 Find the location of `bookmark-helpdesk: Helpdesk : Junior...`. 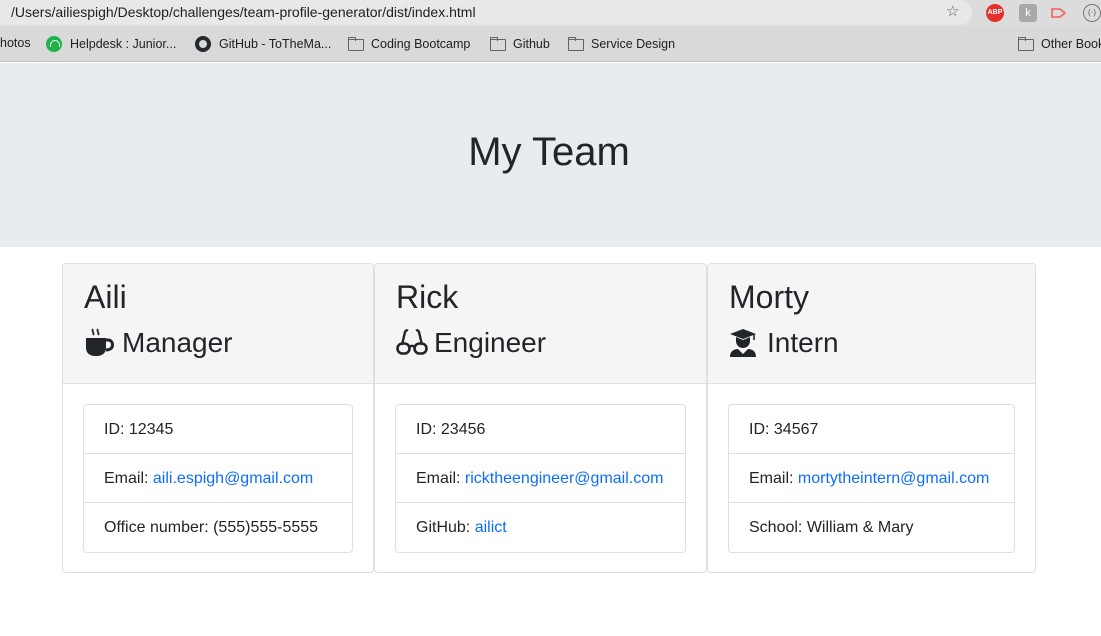

bookmark-helpdesk: Helpdesk : Junior... is located at coordinates (111, 44).